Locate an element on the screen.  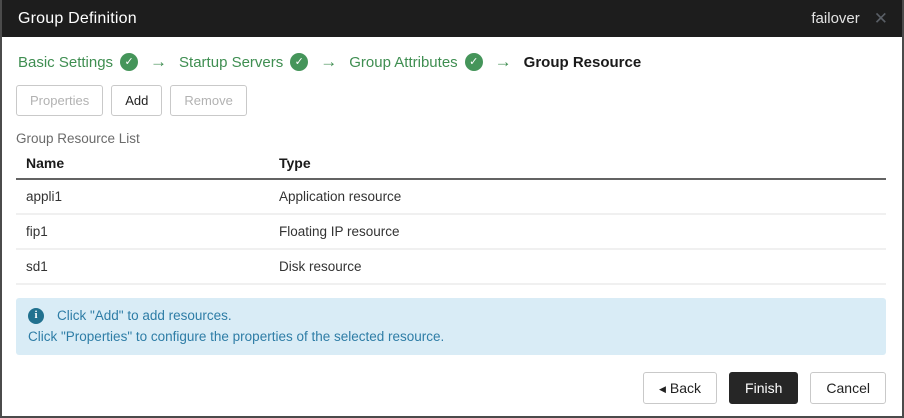
group-resource-list-caption: Group Resource List is located at coordinates (78, 138).